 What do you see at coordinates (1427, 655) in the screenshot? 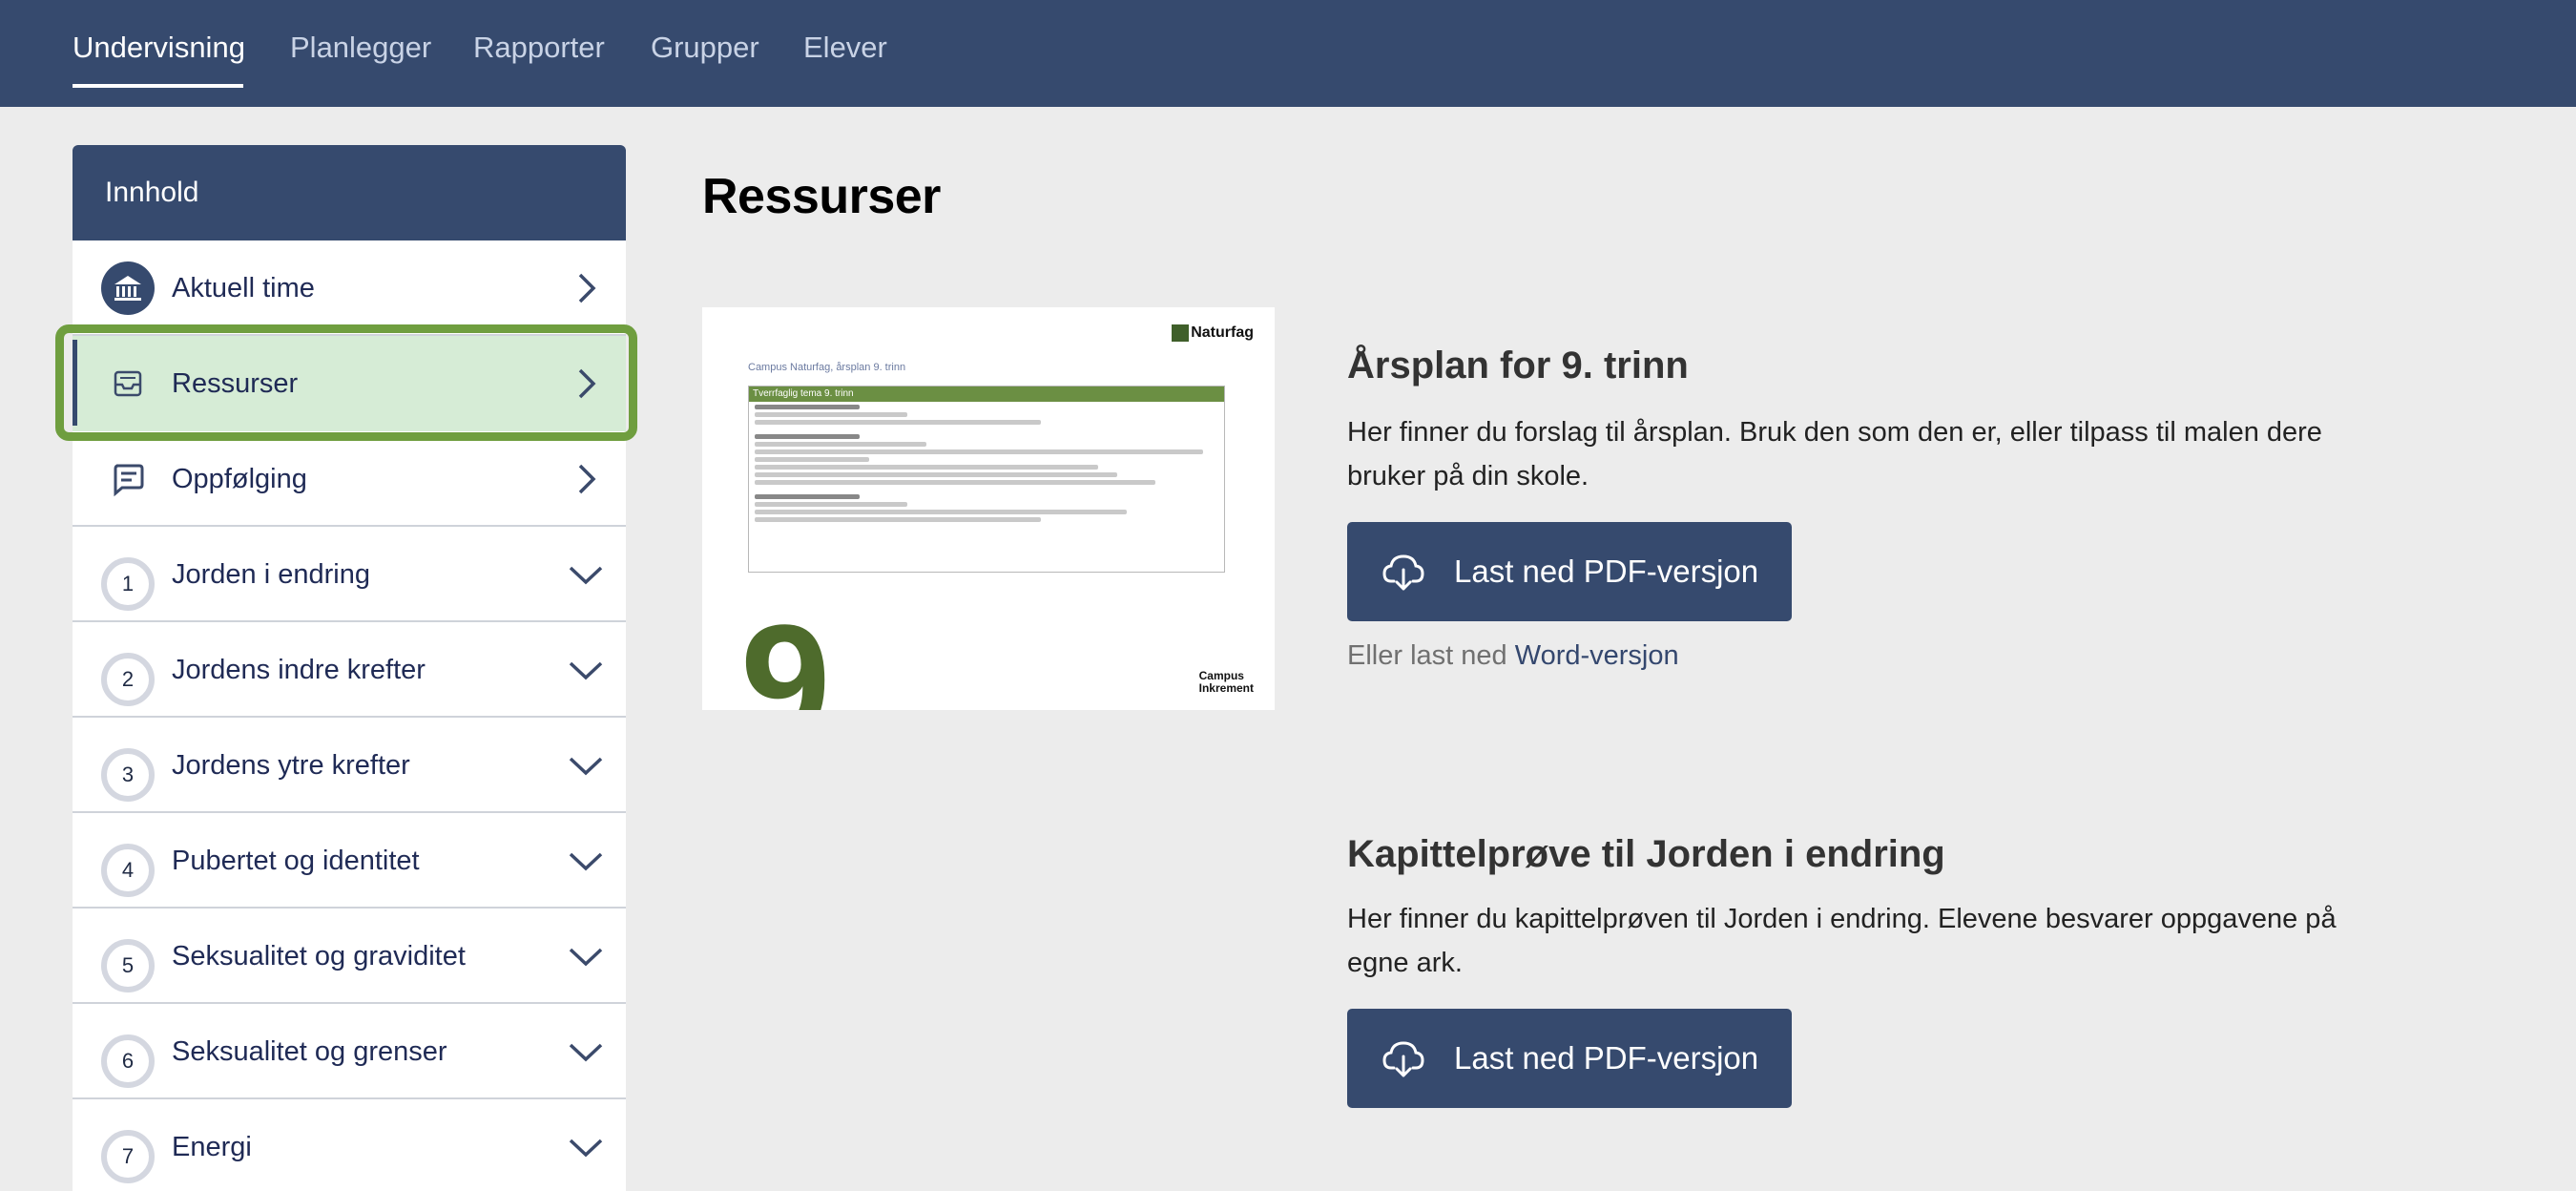
I see `alternative-download-text: Eller last ned` at bounding box center [1427, 655].